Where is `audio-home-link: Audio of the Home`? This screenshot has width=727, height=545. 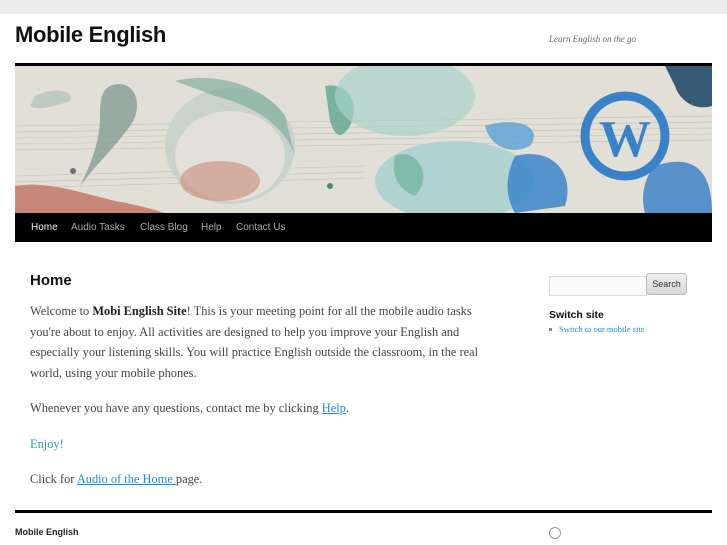
audio-home-link: Audio of the Home is located at coordinates (126, 479).